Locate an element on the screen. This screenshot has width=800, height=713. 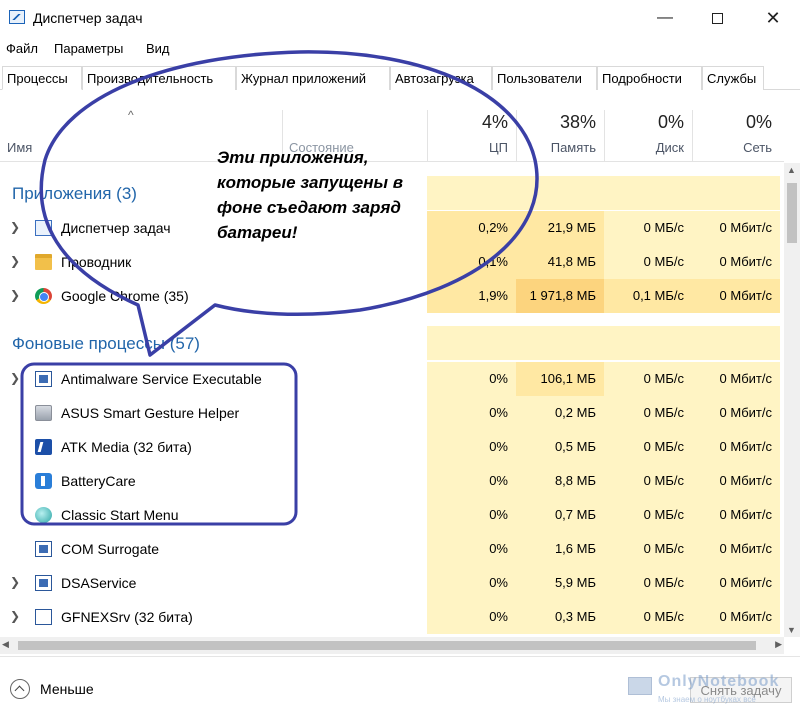
laptop-logo-icon is located at coordinates (640, 686).